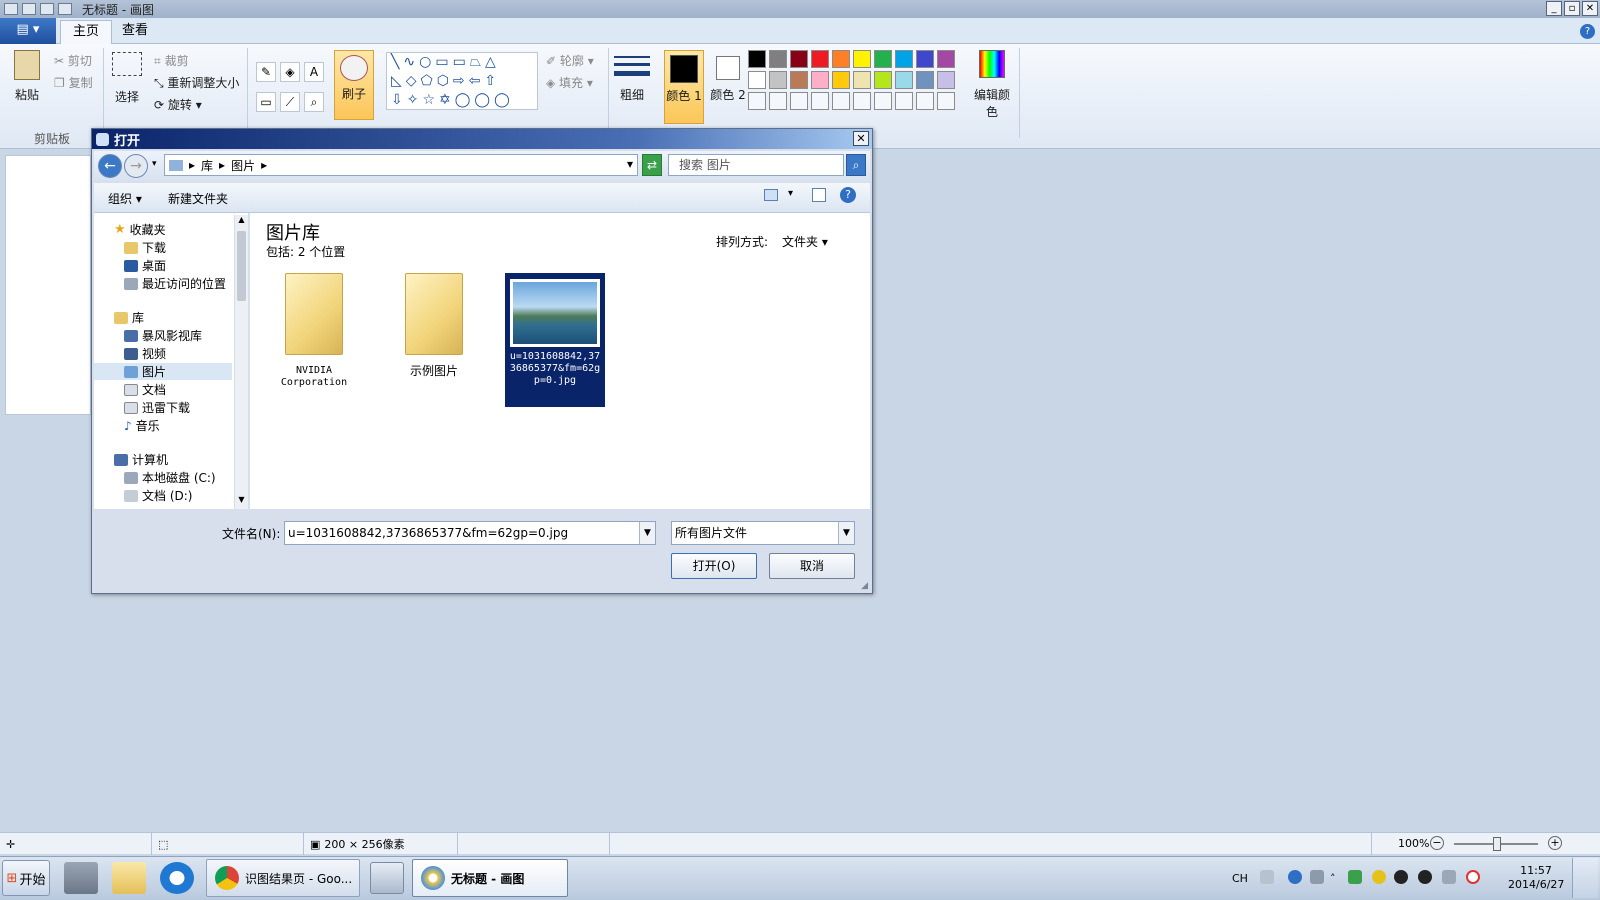 The width and height of the screenshot is (1600, 900). What do you see at coordinates (819, 195) in the screenshot?
I see `preview-pane-icon` at bounding box center [819, 195].